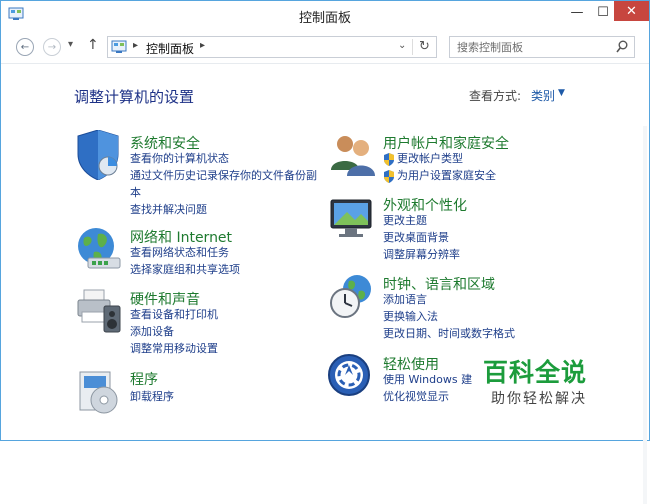 The image size is (650, 504). I want to click on link-family-safety: 为用户设置家庭安全, so click(446, 176).